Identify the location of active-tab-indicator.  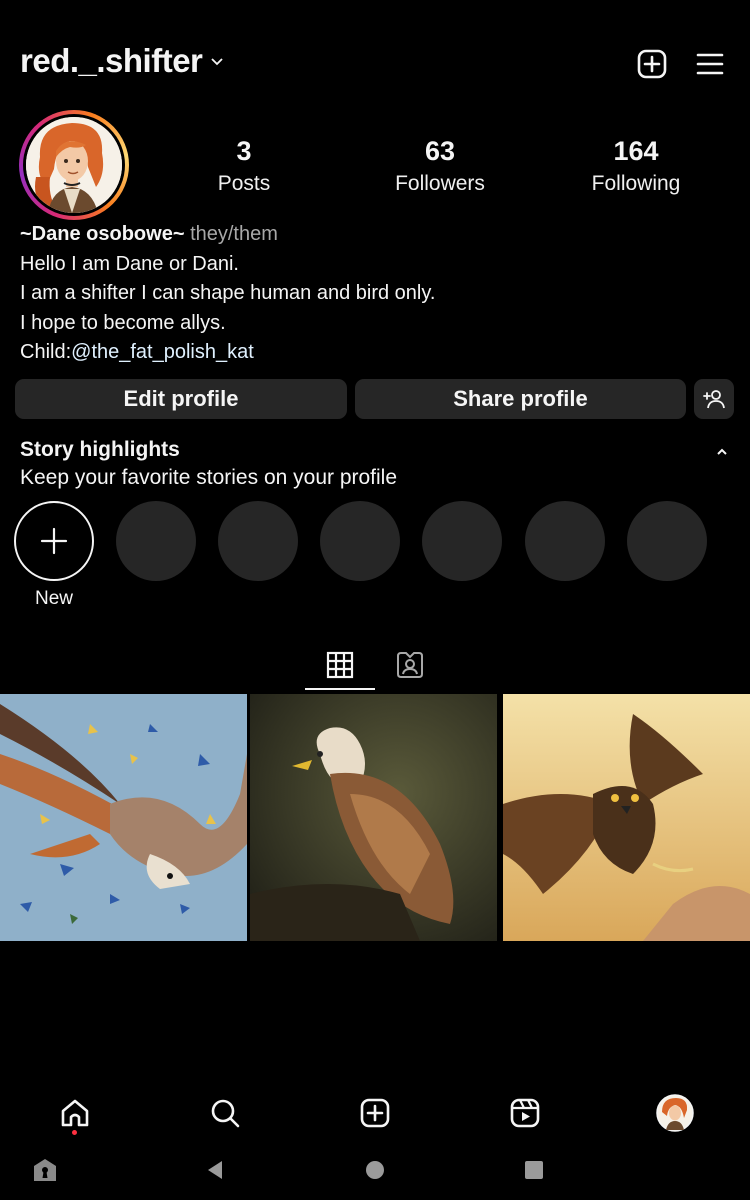
(340, 689).